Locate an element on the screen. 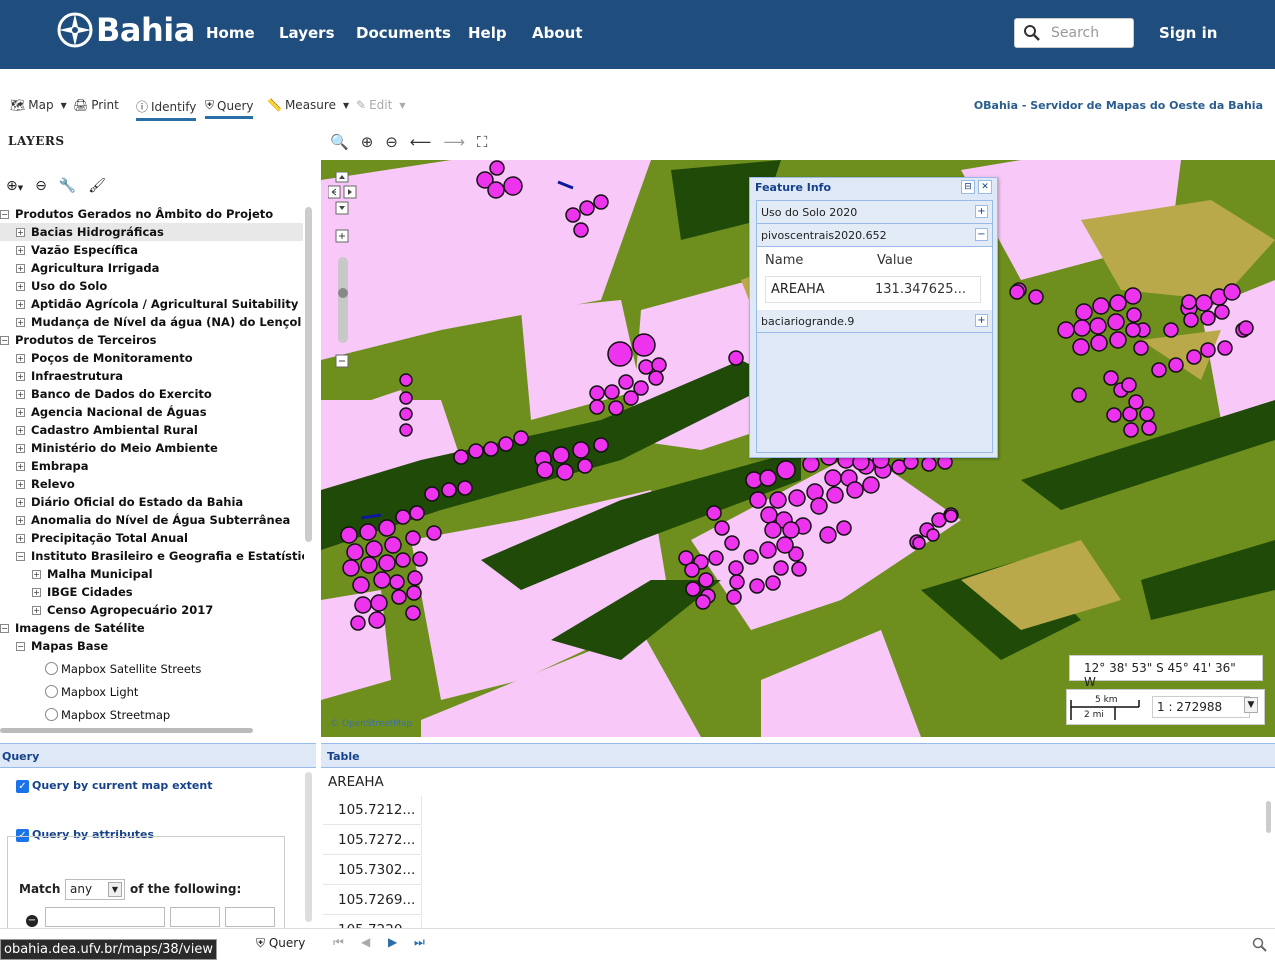 Image resolution: width=1275 pixels, height=960 pixels. zoom-in-icon: ⊕ is located at coordinates (367, 142).